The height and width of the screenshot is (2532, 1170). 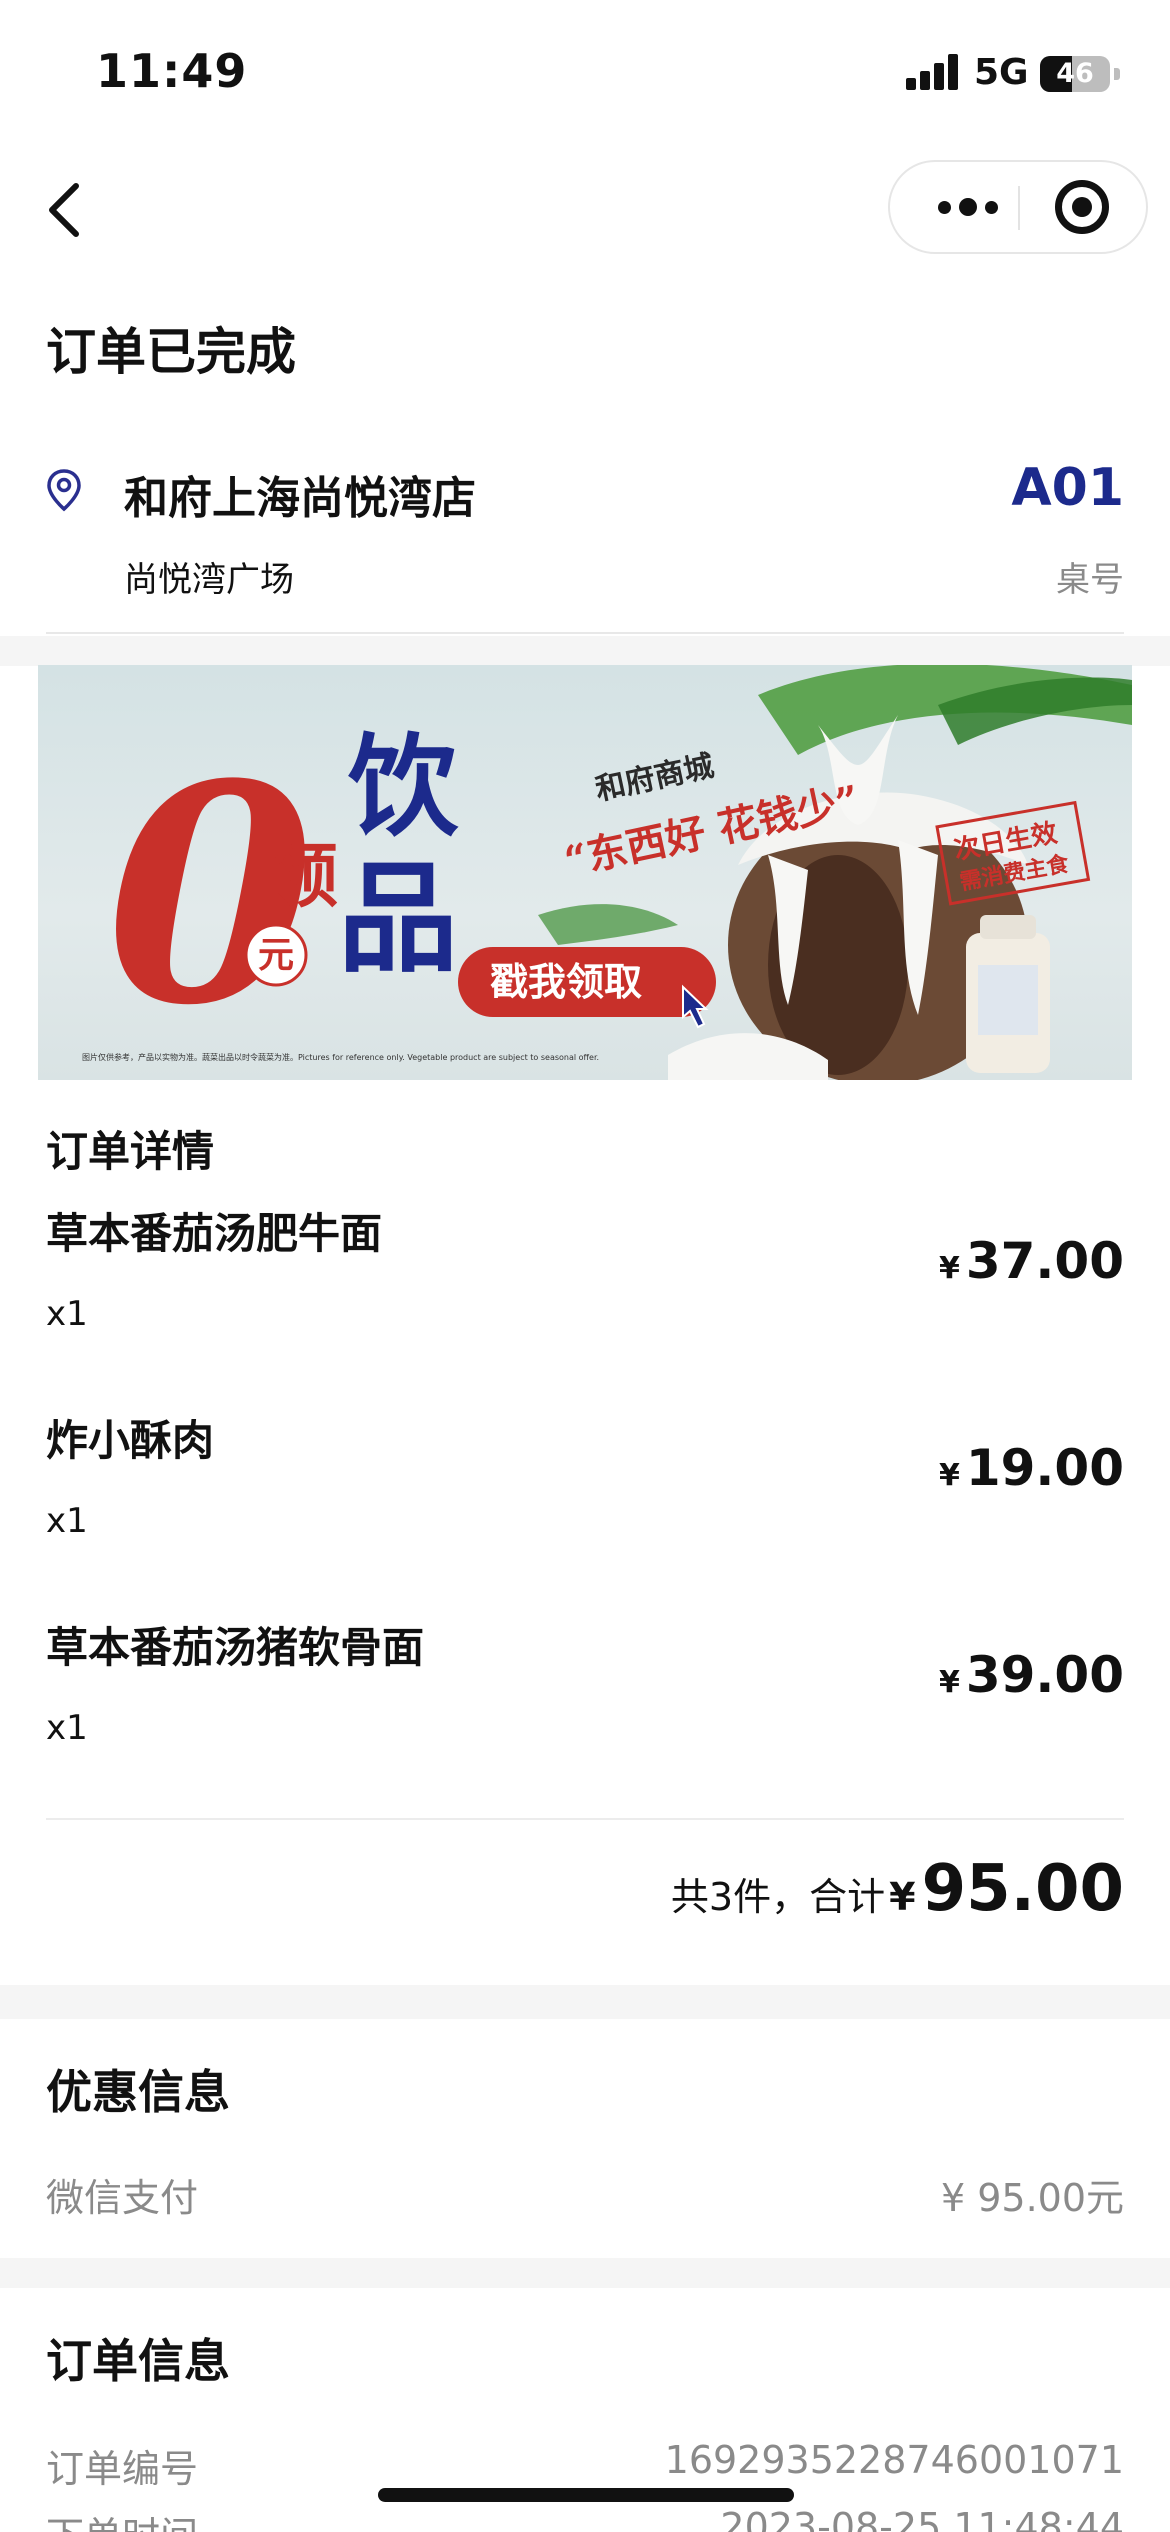 I want to click on mini-program-capsule, so click(x=1018, y=207).